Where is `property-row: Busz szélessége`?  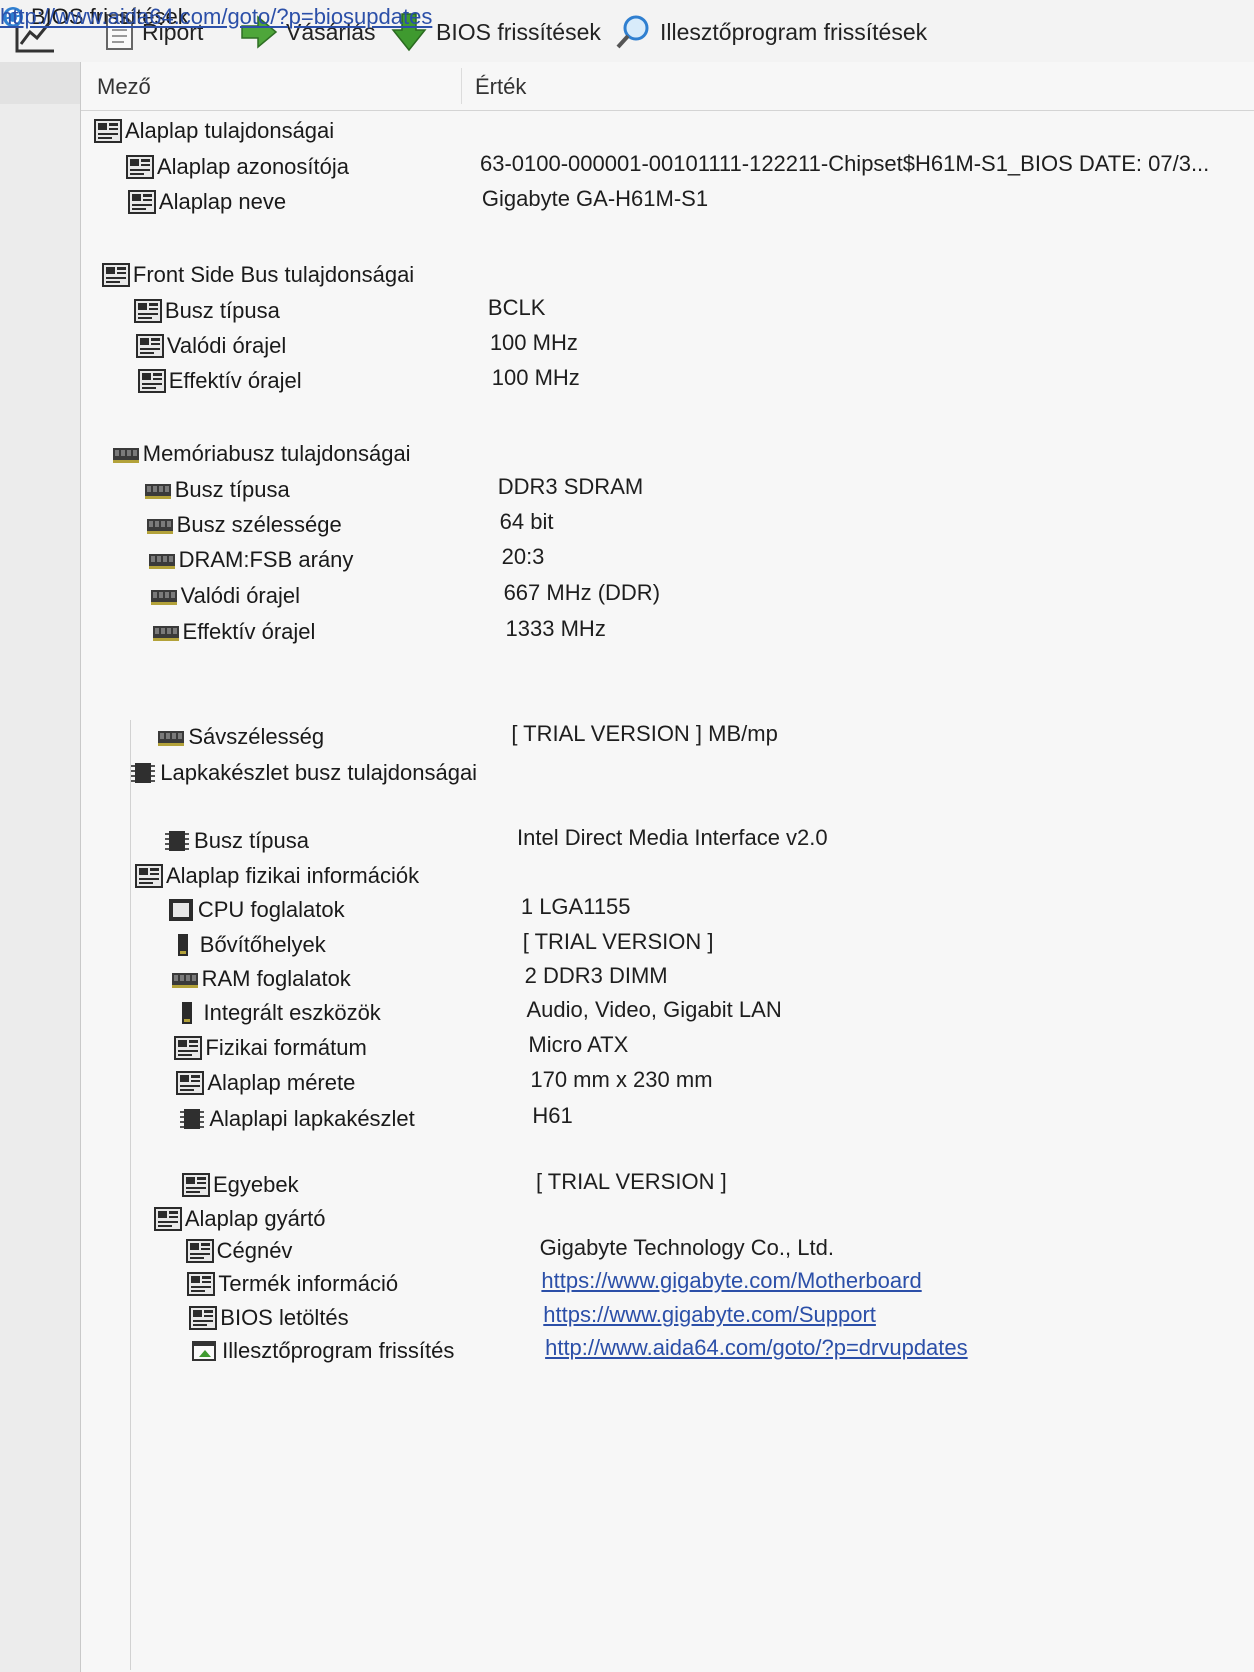 property-row: Busz szélessége is located at coordinates (244, 525).